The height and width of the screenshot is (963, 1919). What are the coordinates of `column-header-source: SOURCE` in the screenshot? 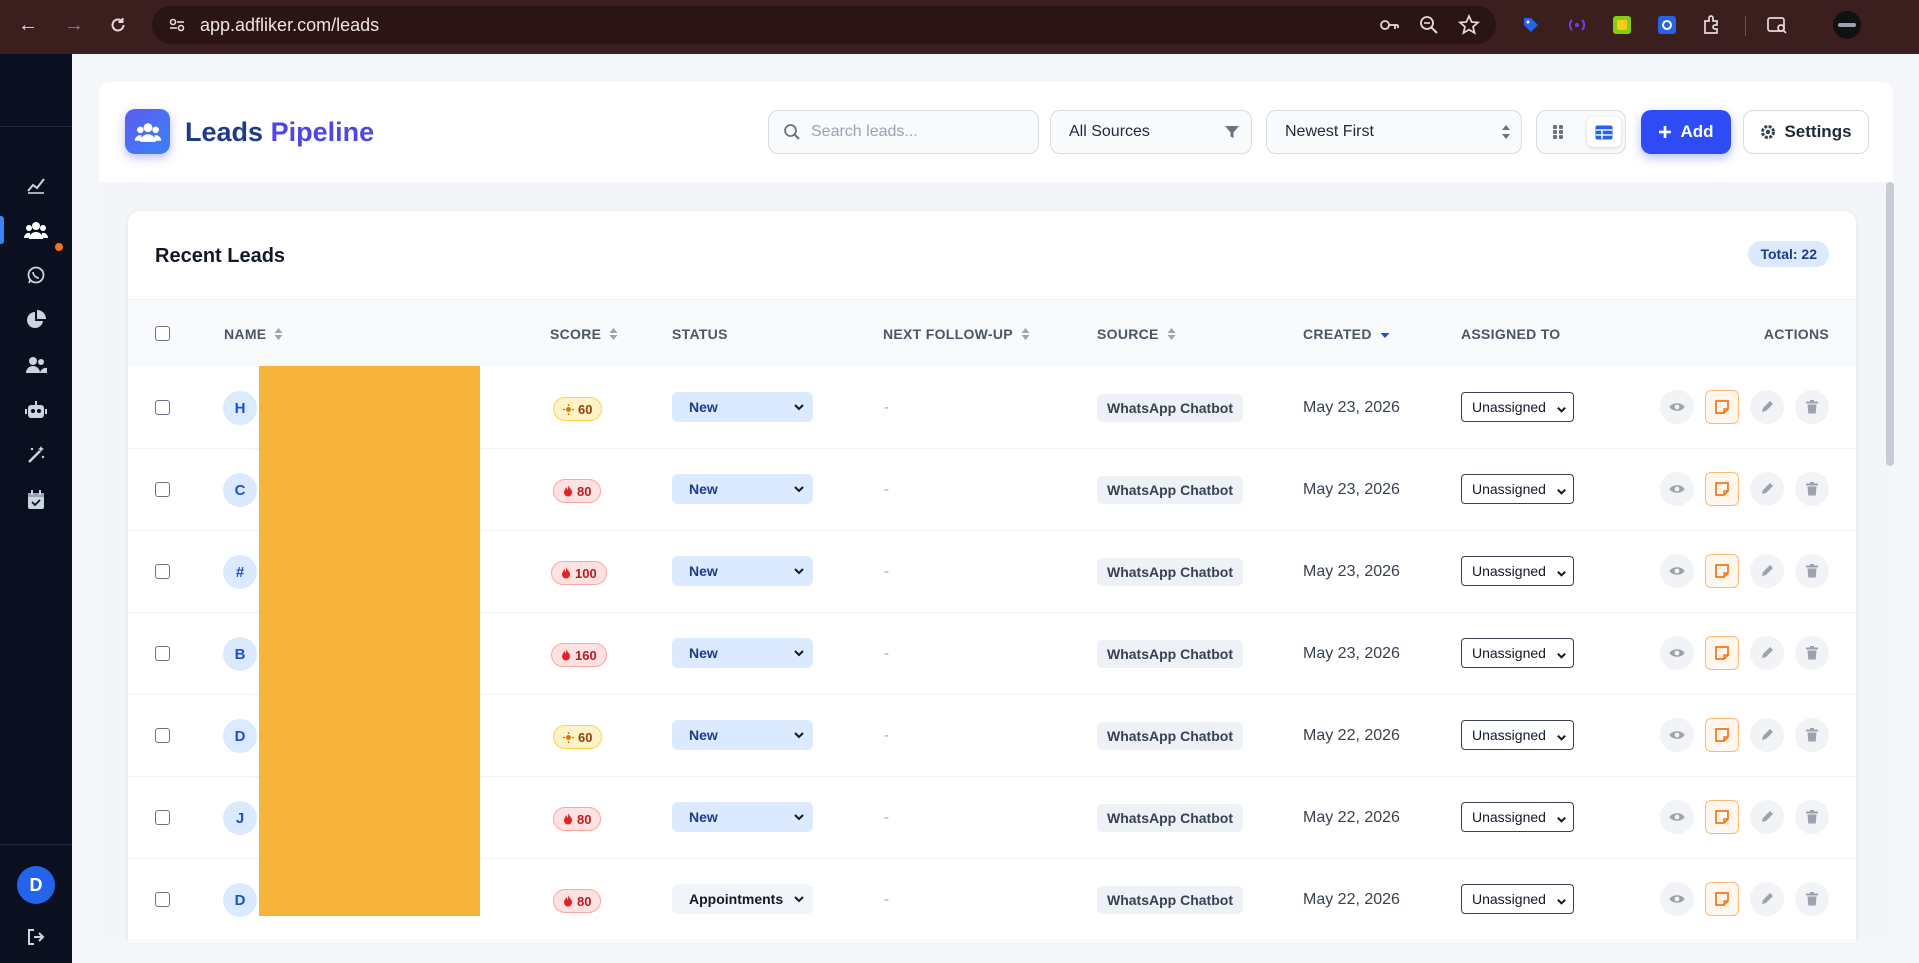 It's located at (1136, 334).